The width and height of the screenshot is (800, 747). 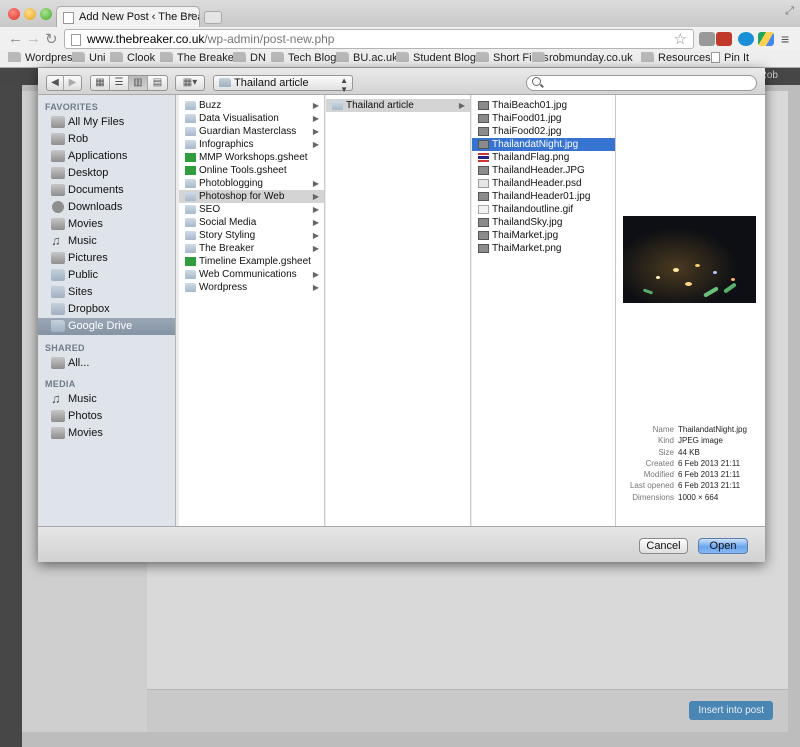 What do you see at coordinates (72, 83) in the screenshot?
I see `forward-icon: ▶` at bounding box center [72, 83].